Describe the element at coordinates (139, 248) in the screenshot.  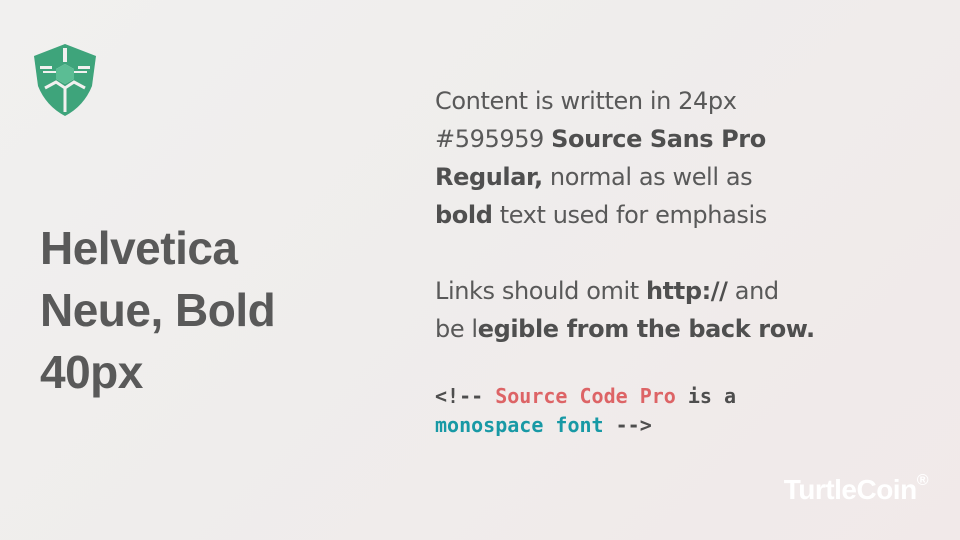
I see `headline-line-1: Helvetica` at that location.